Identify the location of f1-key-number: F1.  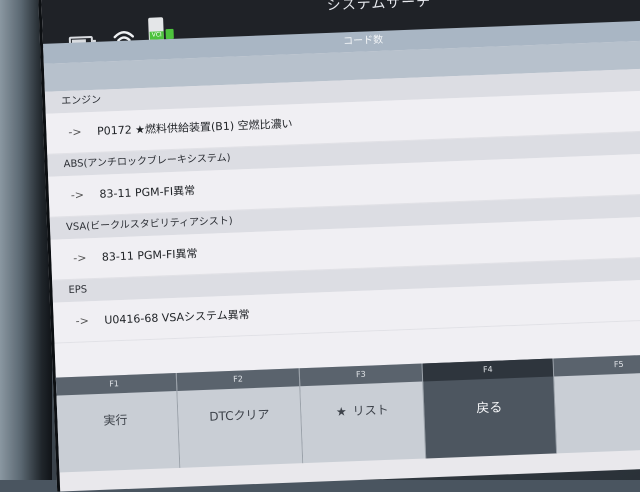
(114, 384).